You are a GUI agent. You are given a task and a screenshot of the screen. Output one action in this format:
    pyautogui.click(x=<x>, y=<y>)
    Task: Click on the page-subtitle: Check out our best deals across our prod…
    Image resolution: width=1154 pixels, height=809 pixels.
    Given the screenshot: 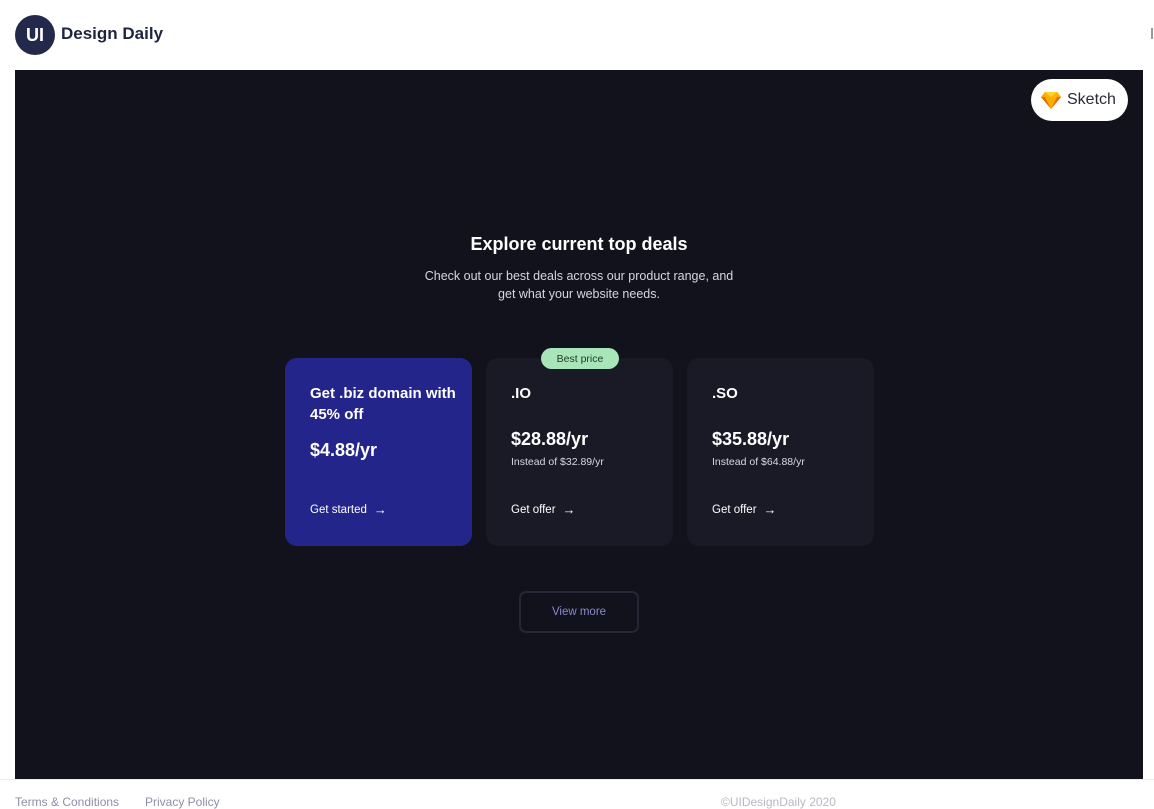 What is the action you would take?
    pyautogui.click(x=579, y=285)
    